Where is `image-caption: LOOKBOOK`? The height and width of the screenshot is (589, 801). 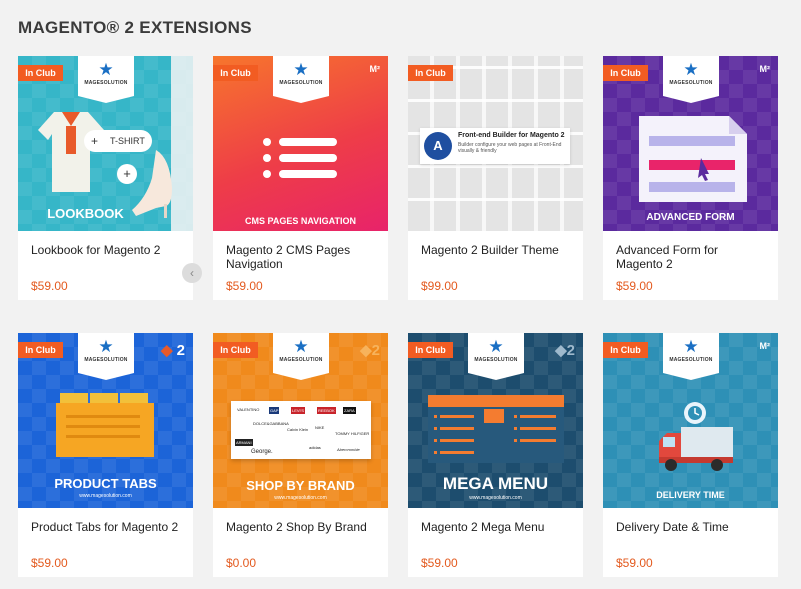 image-caption: LOOKBOOK is located at coordinates (85, 213).